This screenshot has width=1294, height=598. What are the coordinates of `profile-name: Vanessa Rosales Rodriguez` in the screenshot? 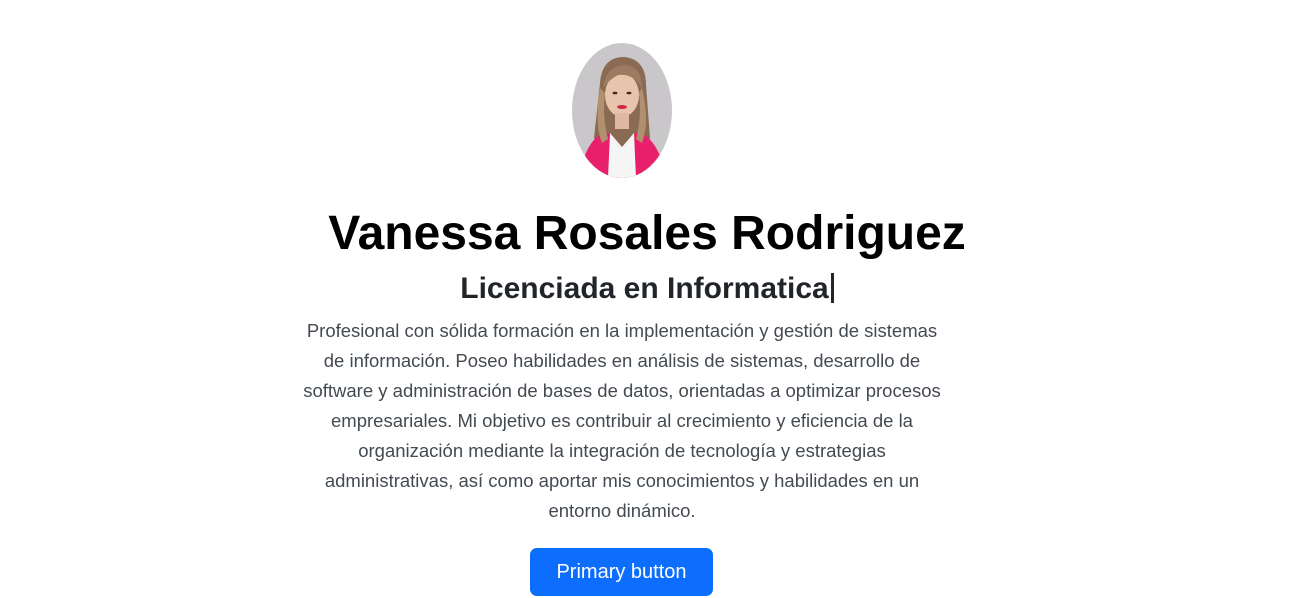 It's located at (647, 233).